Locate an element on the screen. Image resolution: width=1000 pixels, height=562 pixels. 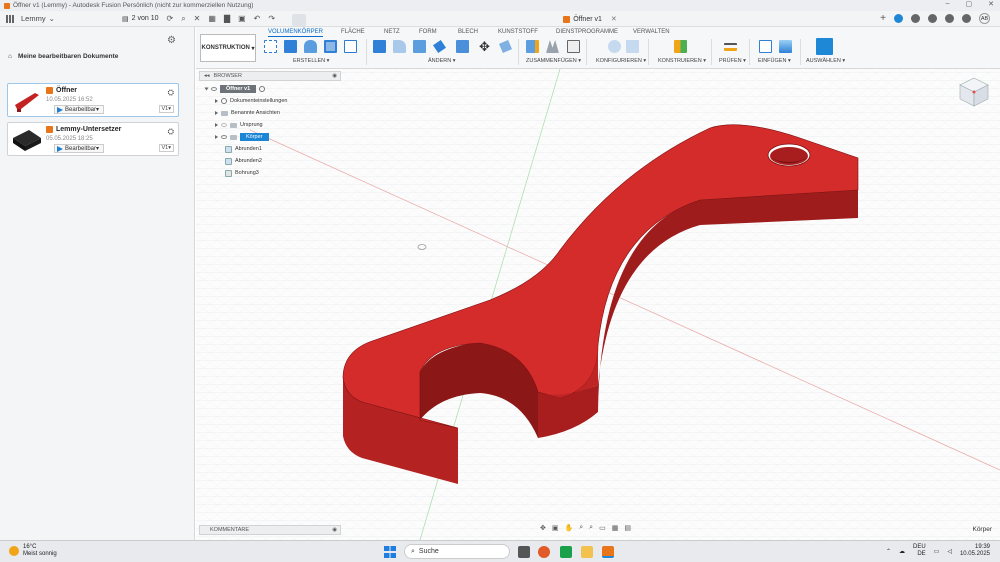
user-avatar: AB is located at coordinates (984, 18).